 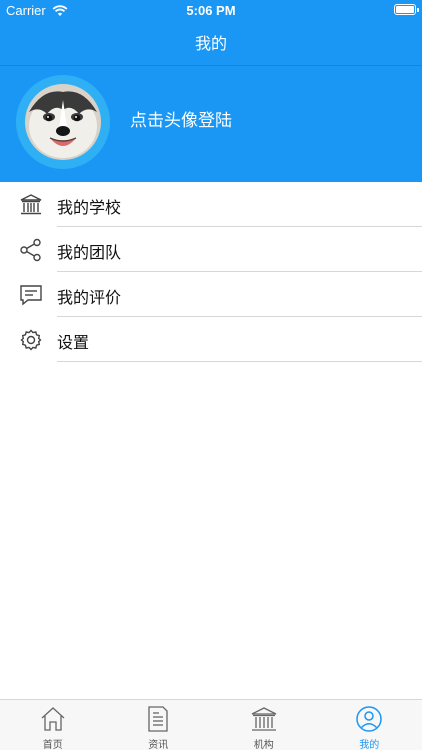 What do you see at coordinates (53, 719) in the screenshot?
I see `home-icon` at bounding box center [53, 719].